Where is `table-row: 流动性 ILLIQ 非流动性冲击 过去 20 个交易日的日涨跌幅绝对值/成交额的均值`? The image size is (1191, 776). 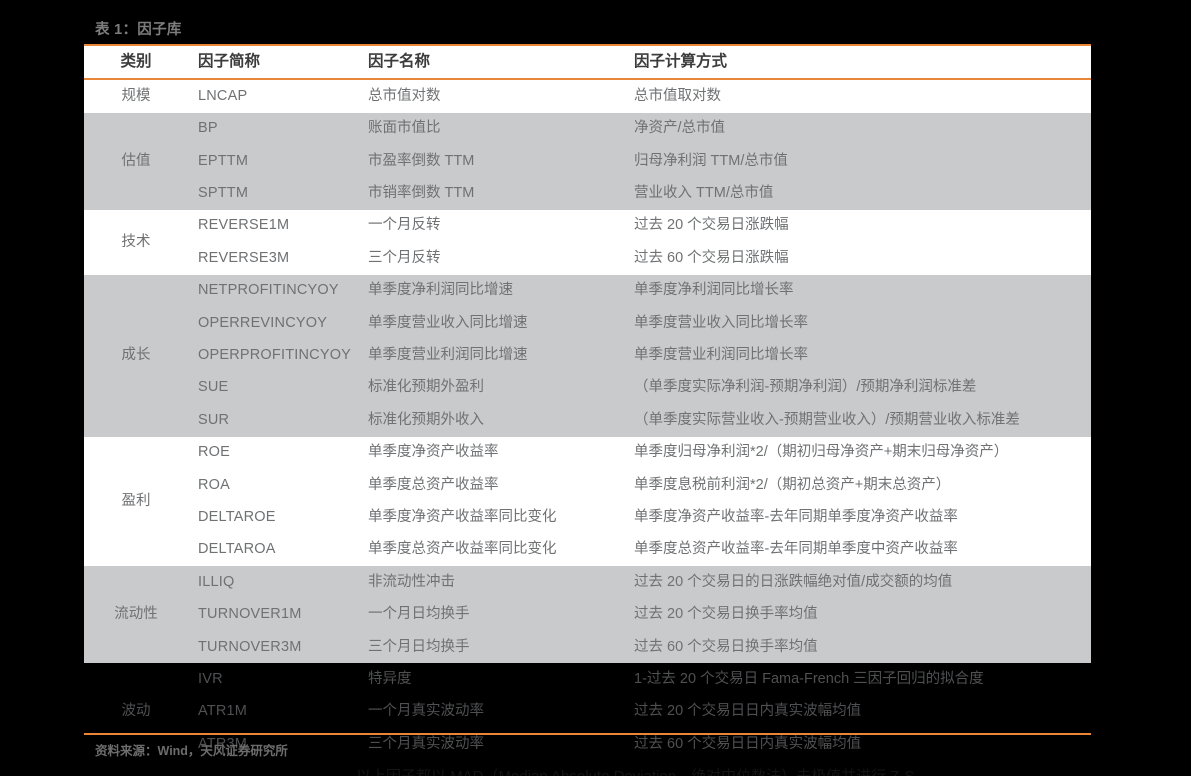
table-row: 流动性 ILLIQ 非流动性冲击 过去 20 个交易日的日涨跌幅绝对值/成交额的均值 is located at coordinates (587, 594).